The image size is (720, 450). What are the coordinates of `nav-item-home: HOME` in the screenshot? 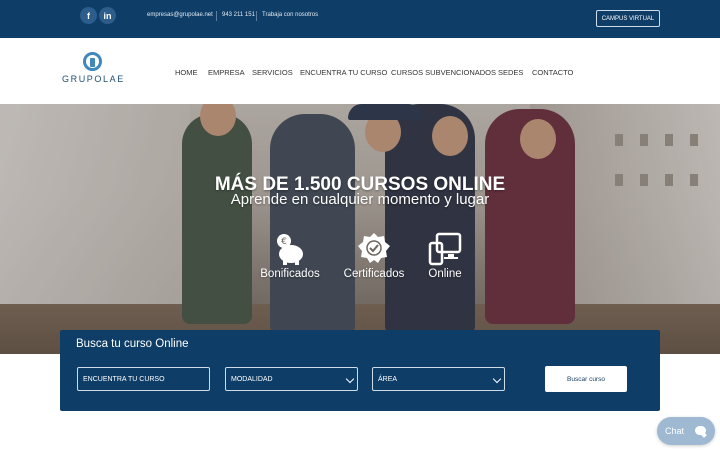 It's located at (186, 72).